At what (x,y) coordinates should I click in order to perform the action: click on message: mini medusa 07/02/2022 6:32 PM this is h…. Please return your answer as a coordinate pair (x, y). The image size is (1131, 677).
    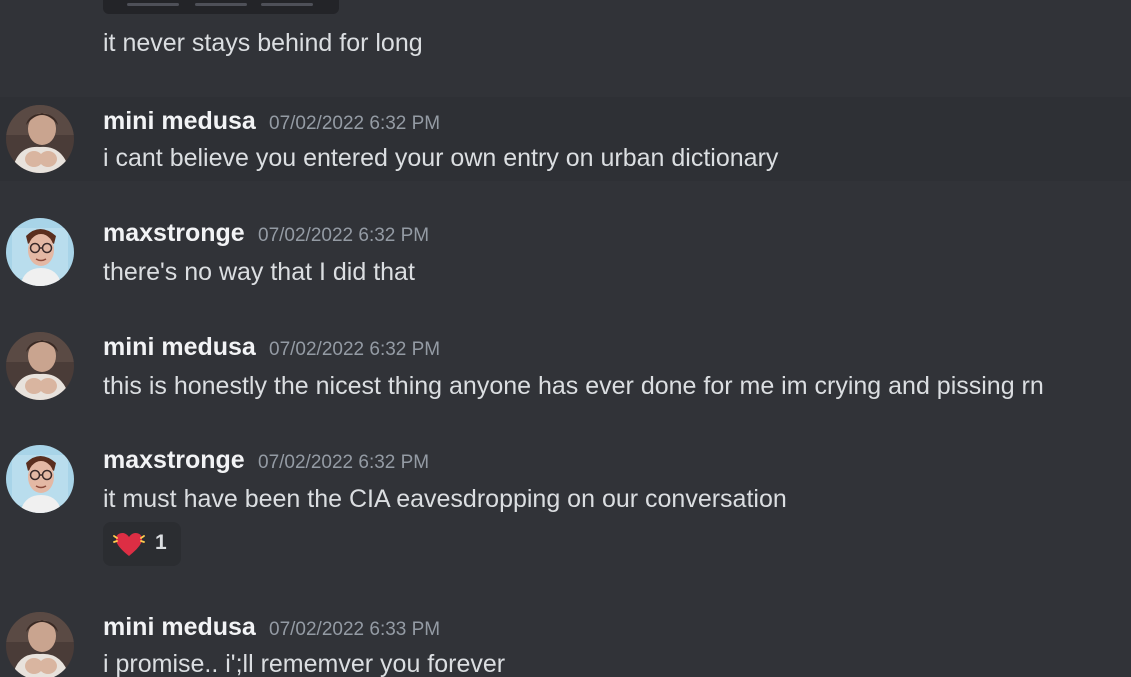
    Looking at the image, I should click on (565, 369).